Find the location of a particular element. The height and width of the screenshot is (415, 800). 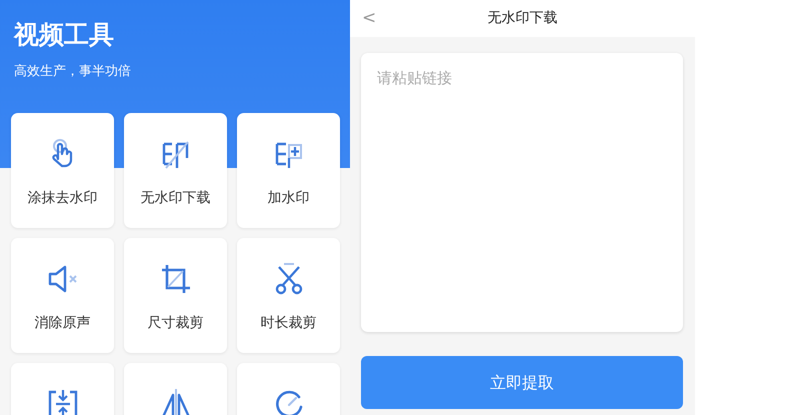

tool-label: 涂抹去水印 is located at coordinates (63, 198).